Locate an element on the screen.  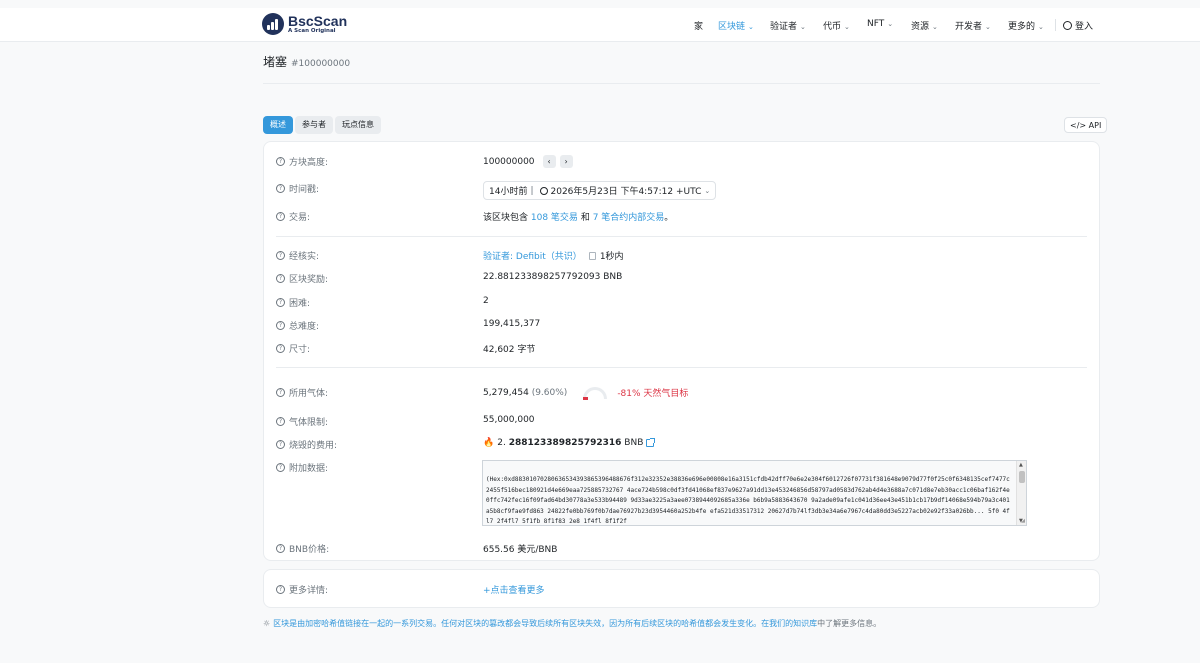
nav-login: 登入 is located at coordinates (1078, 25).